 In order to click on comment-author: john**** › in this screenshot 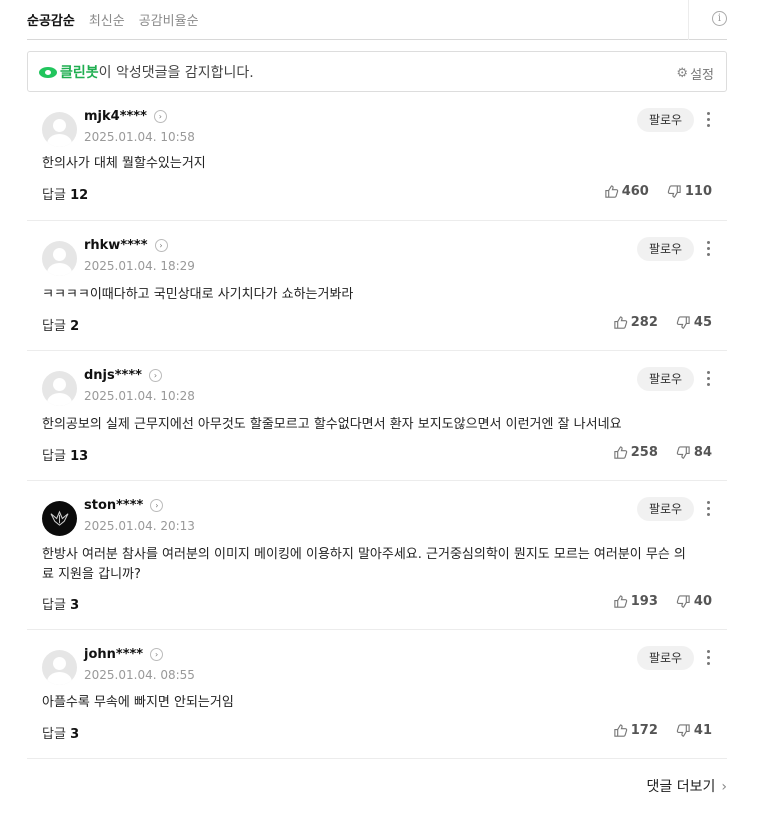, I will do `click(124, 654)`.